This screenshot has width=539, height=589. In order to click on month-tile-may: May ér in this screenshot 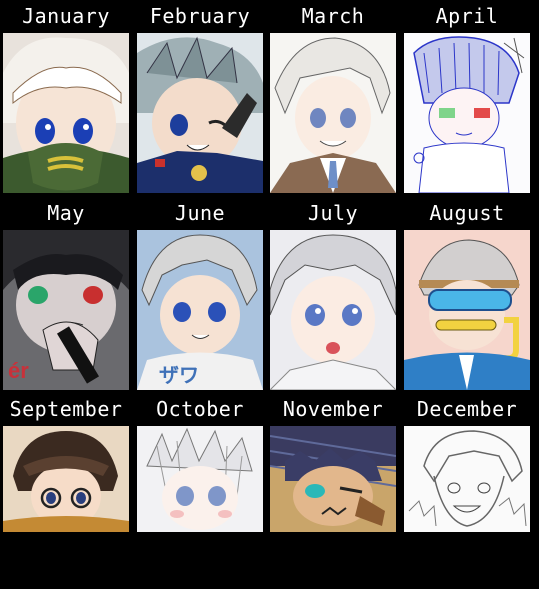, I will do `click(66, 295)`.